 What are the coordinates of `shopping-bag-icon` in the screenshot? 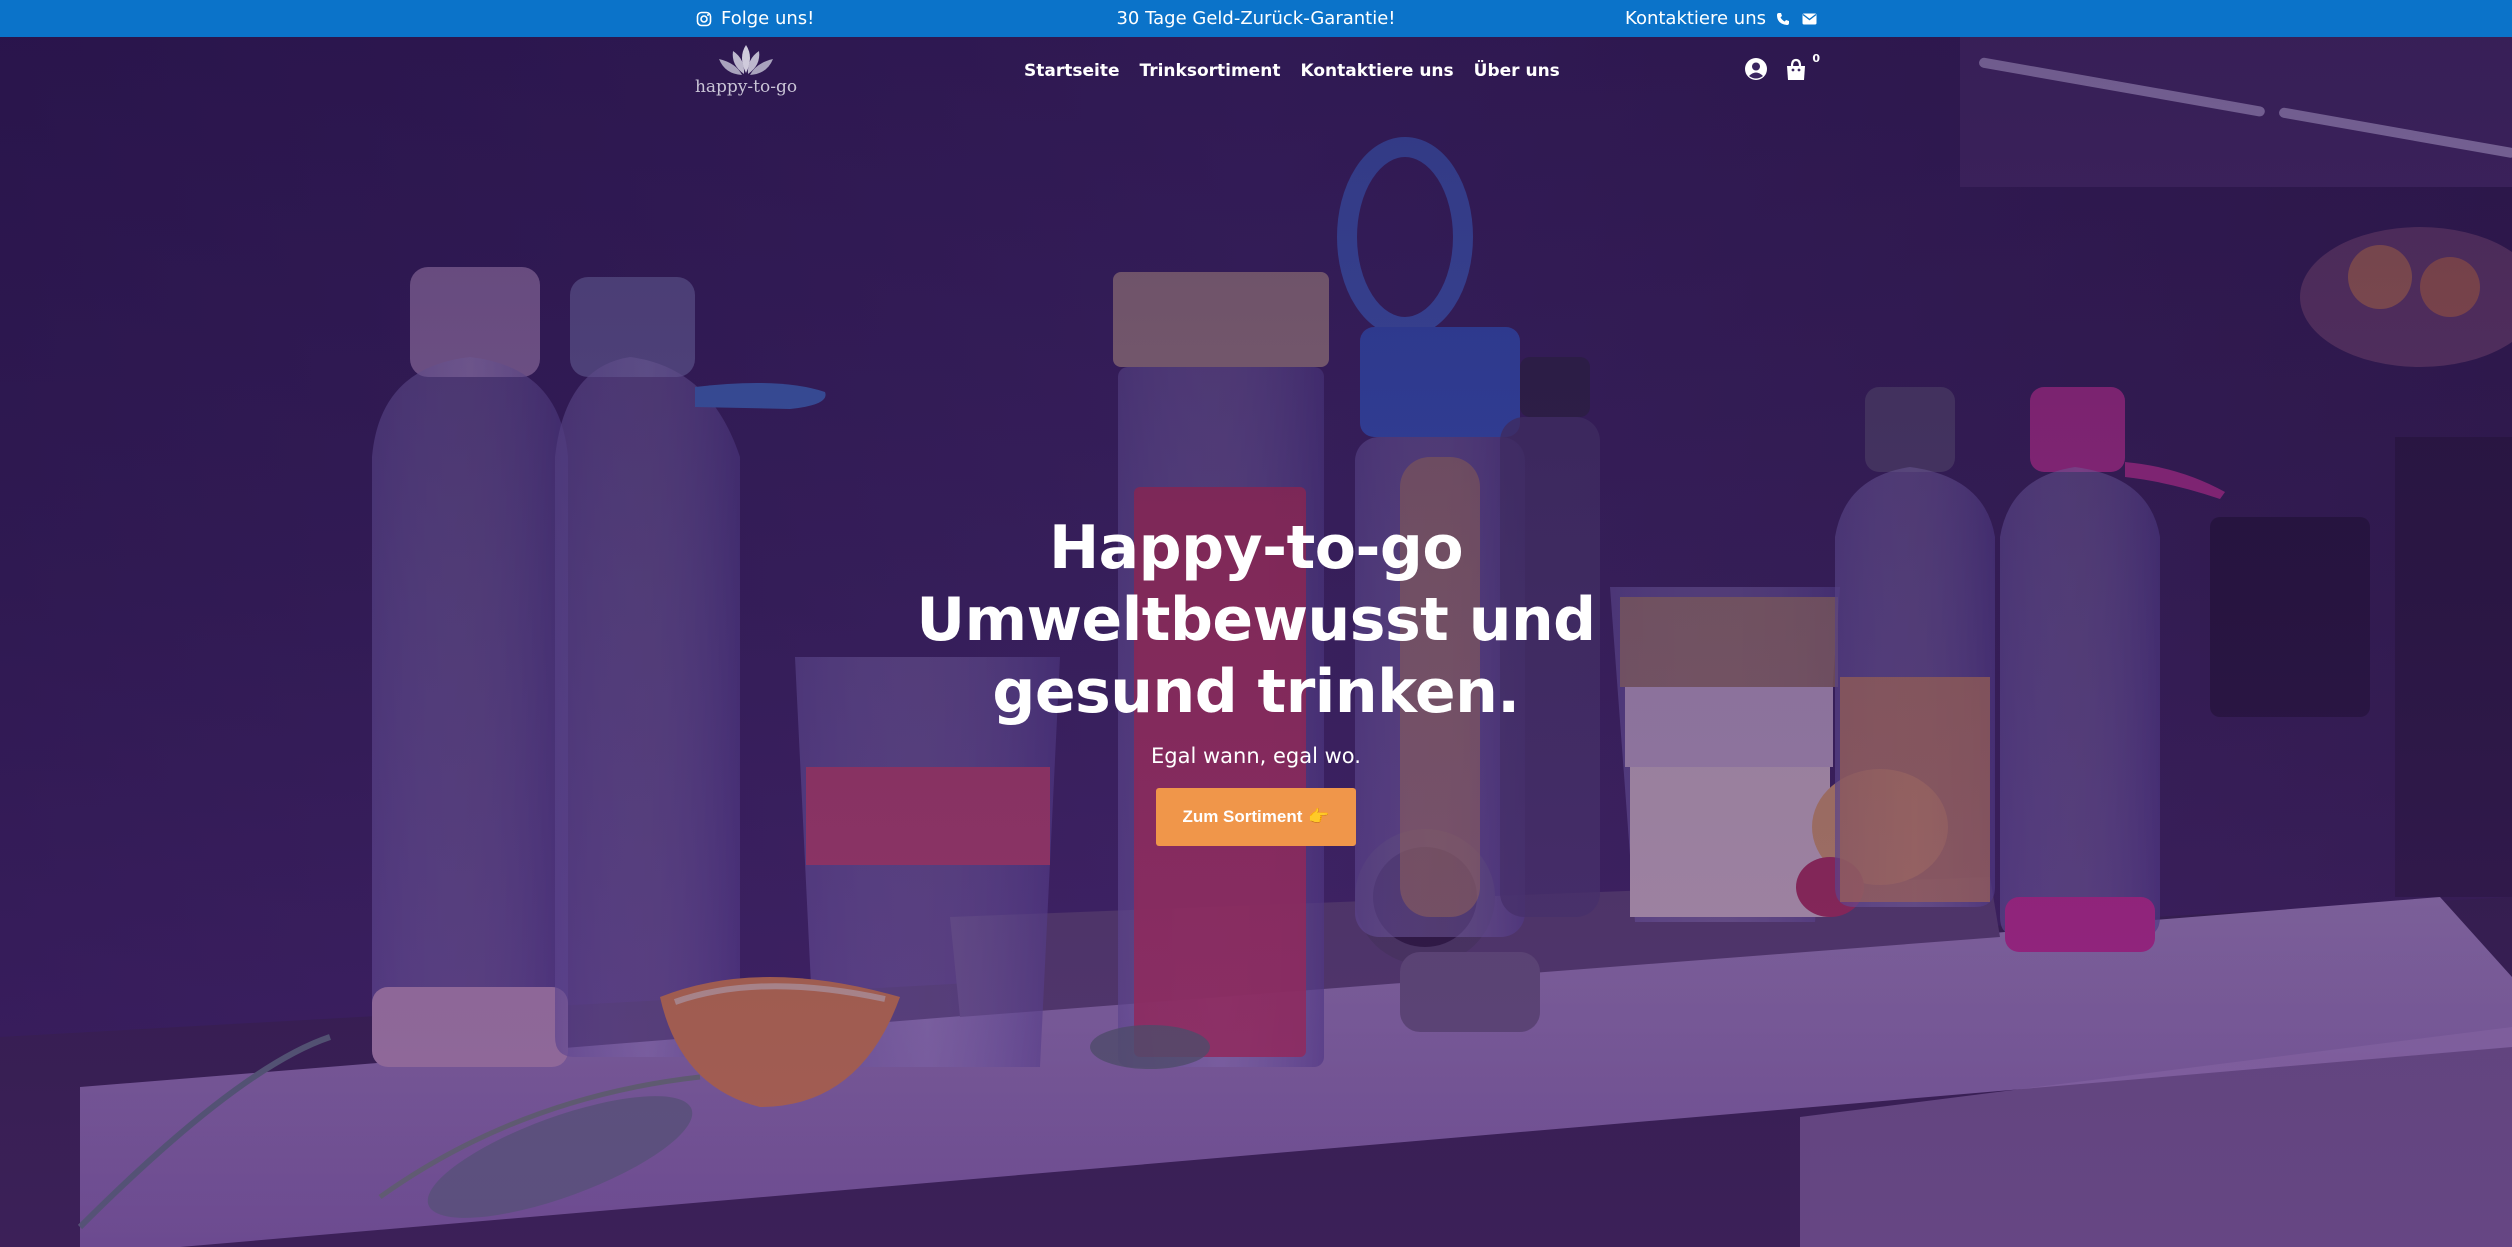 It's located at (1796, 69).